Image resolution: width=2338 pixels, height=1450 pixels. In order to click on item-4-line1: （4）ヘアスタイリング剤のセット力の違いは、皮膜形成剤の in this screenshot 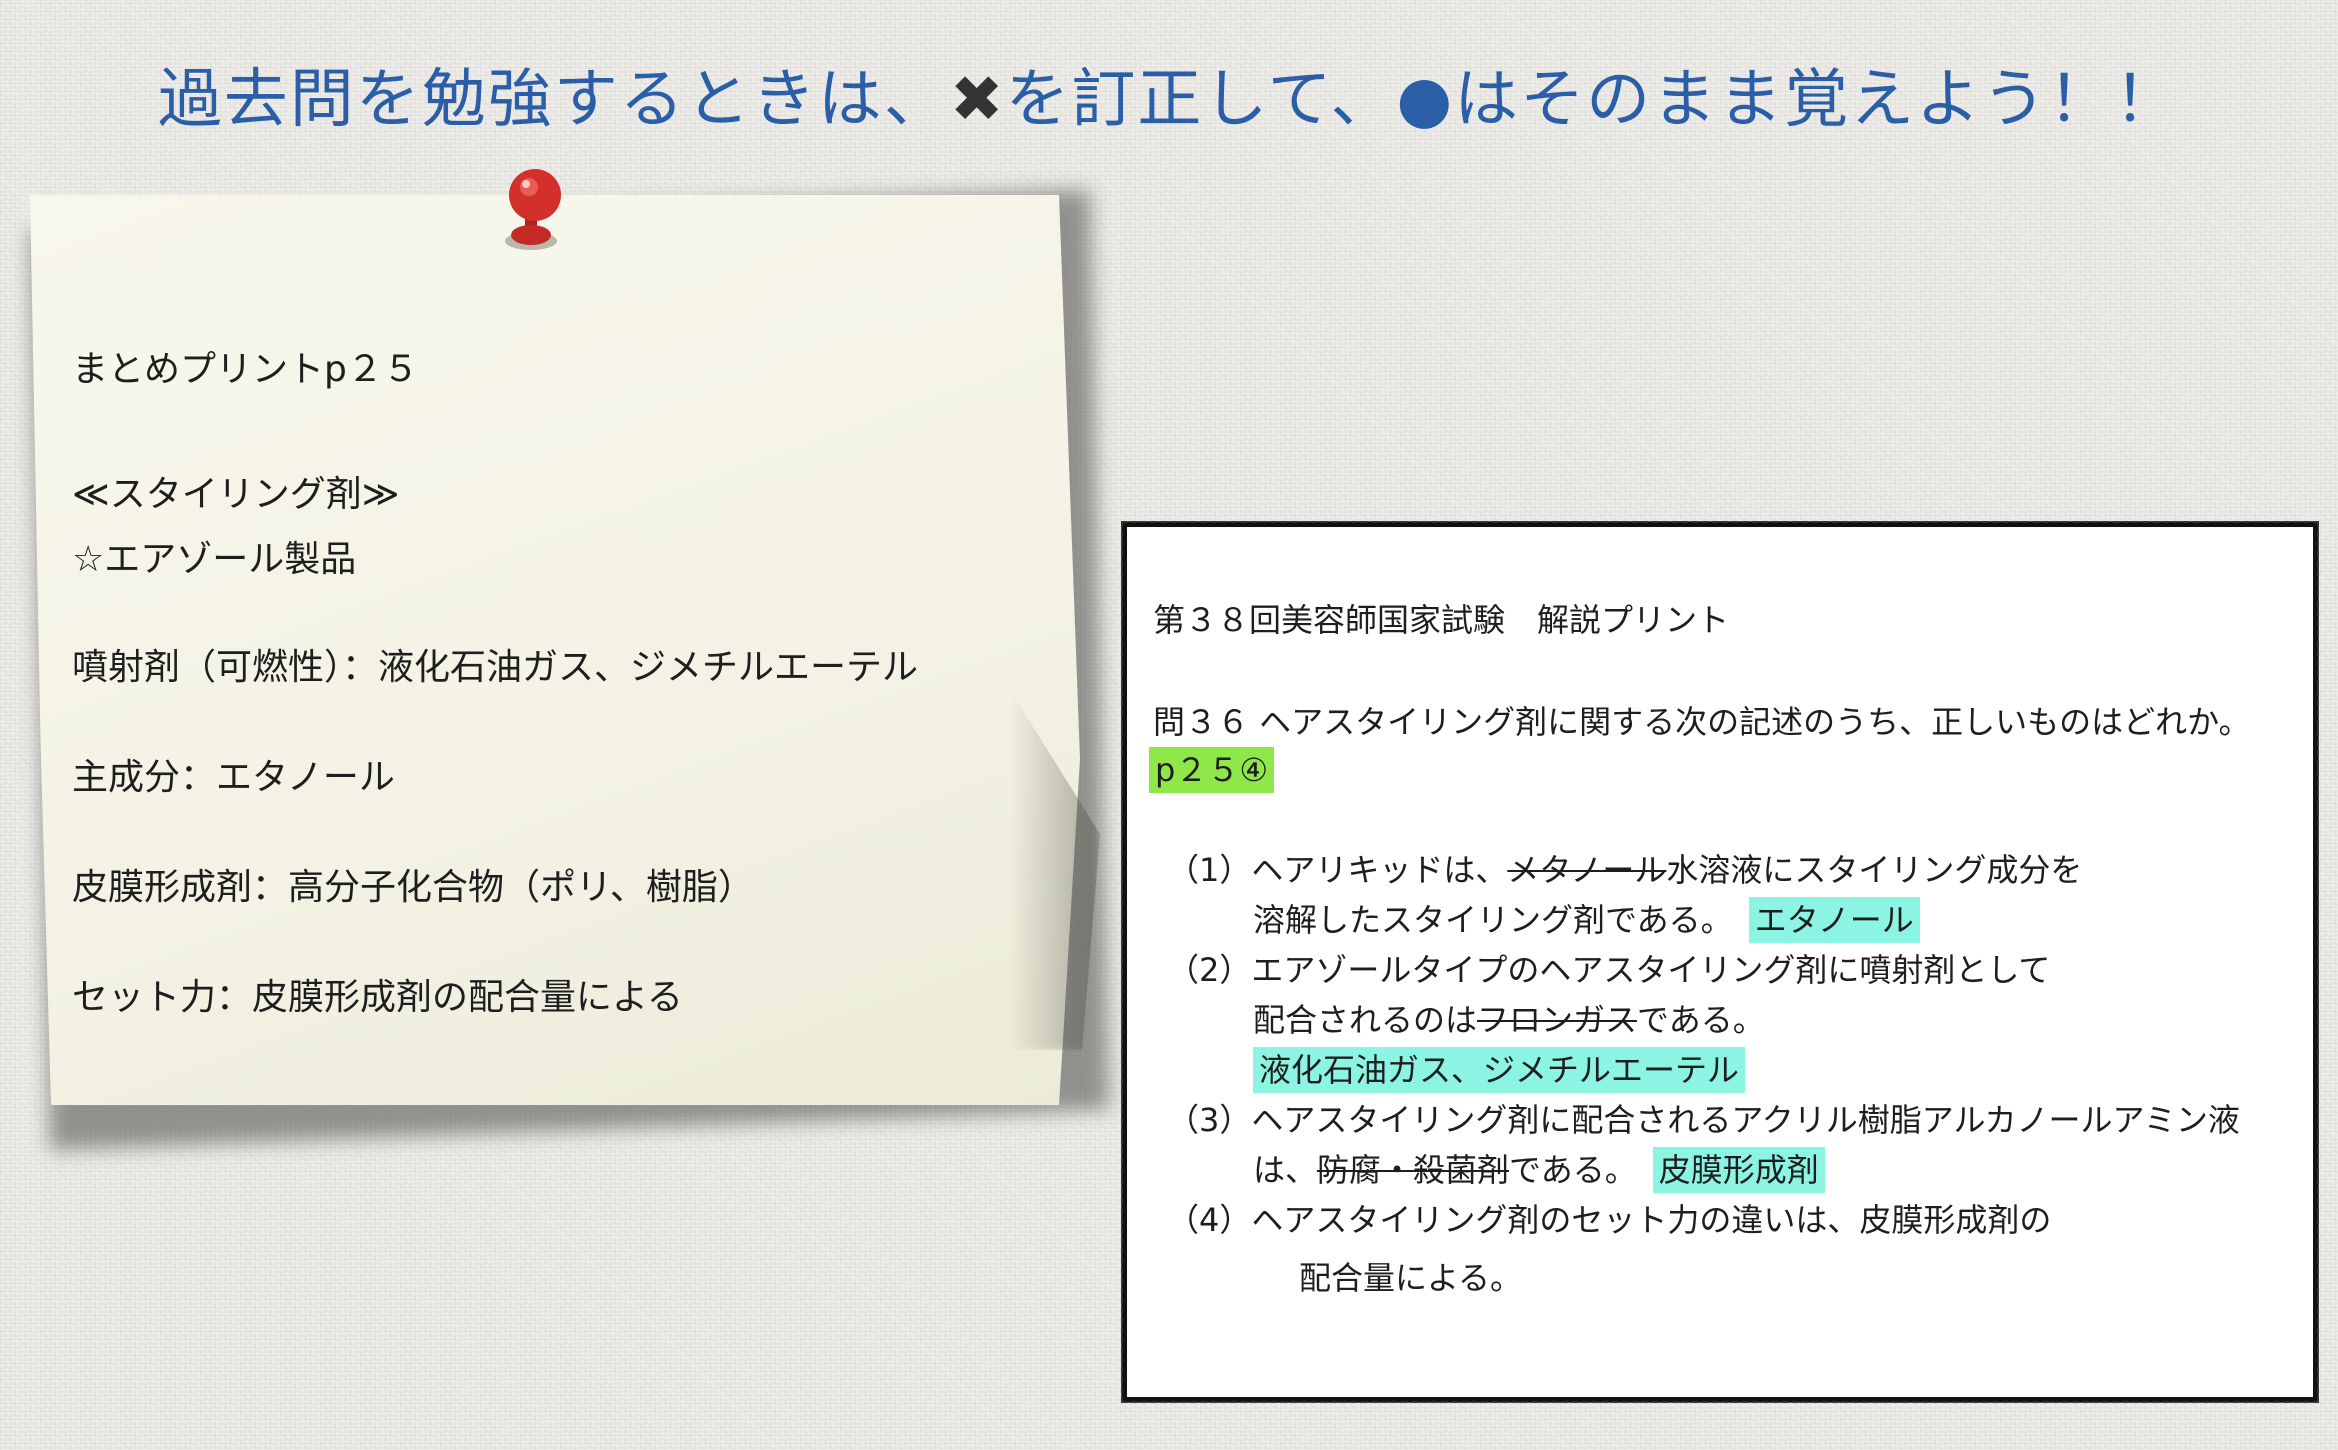, I will do `click(1609, 1220)`.